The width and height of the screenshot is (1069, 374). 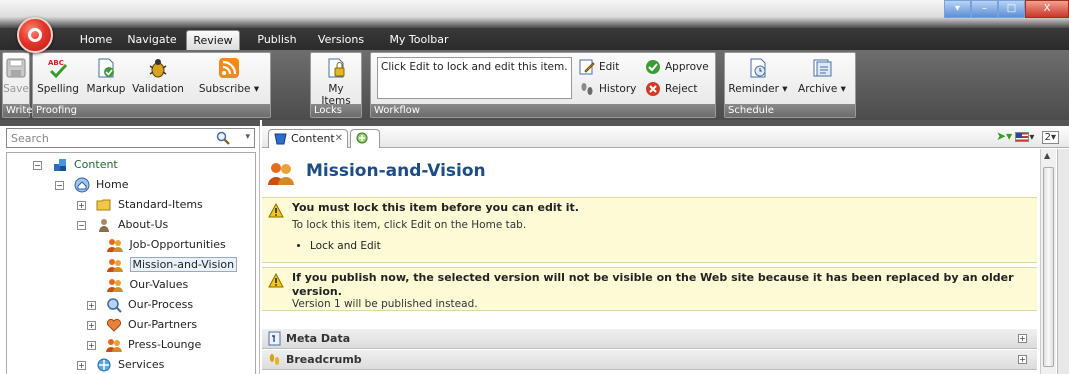 I want to click on subscribe-button: Subscribe ▾, so click(x=229, y=79).